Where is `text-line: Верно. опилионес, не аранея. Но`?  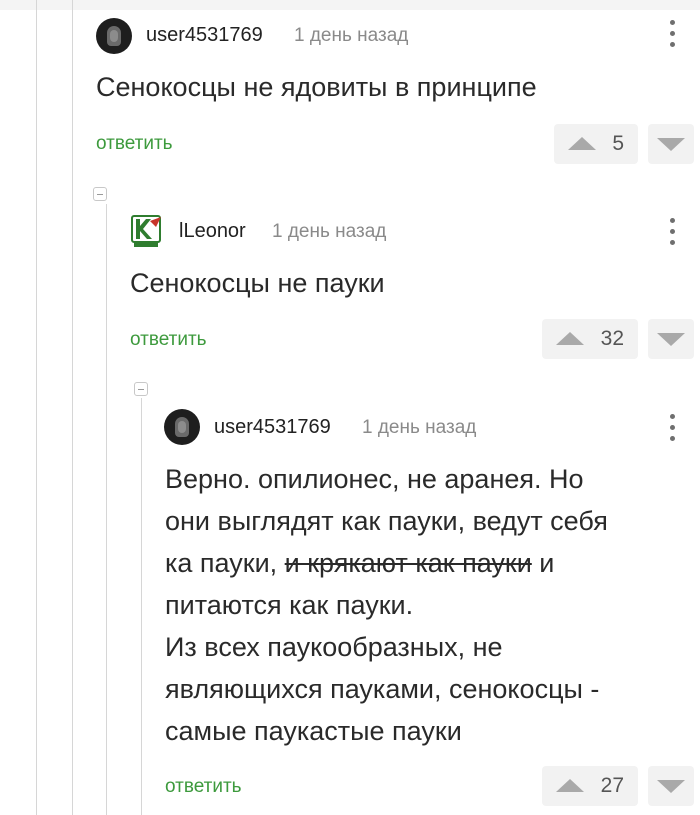 text-line: Верно. опилионес, не аранея. Но is located at coordinates (374, 479).